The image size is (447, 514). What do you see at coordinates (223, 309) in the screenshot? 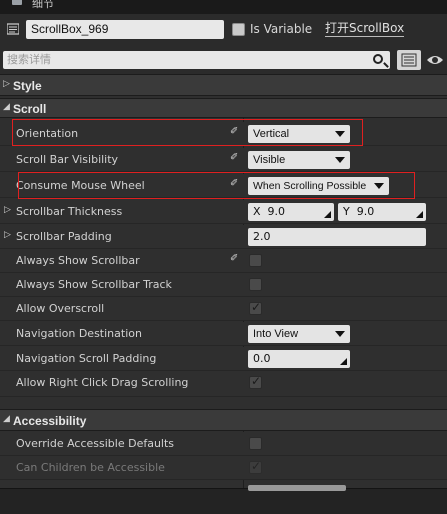
I see `row-allow-overscroll: Allow Overscroll` at bounding box center [223, 309].